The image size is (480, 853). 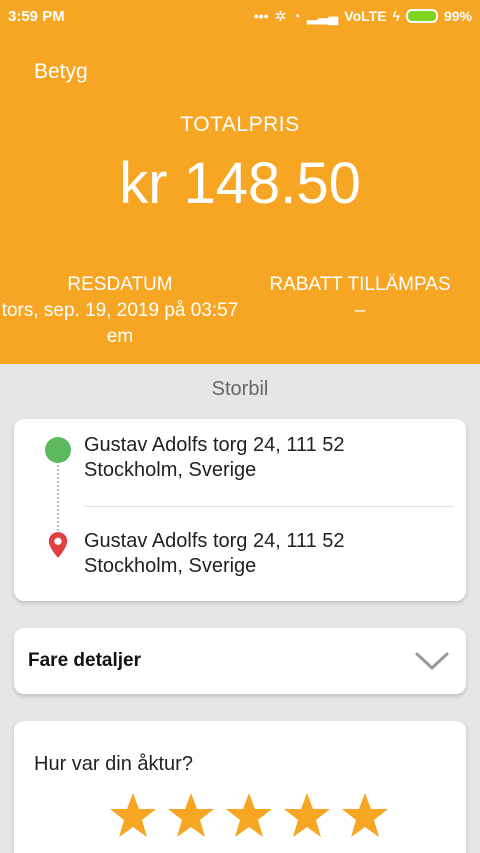 I want to click on wifi-icon: ◔, so click(x=296, y=16).